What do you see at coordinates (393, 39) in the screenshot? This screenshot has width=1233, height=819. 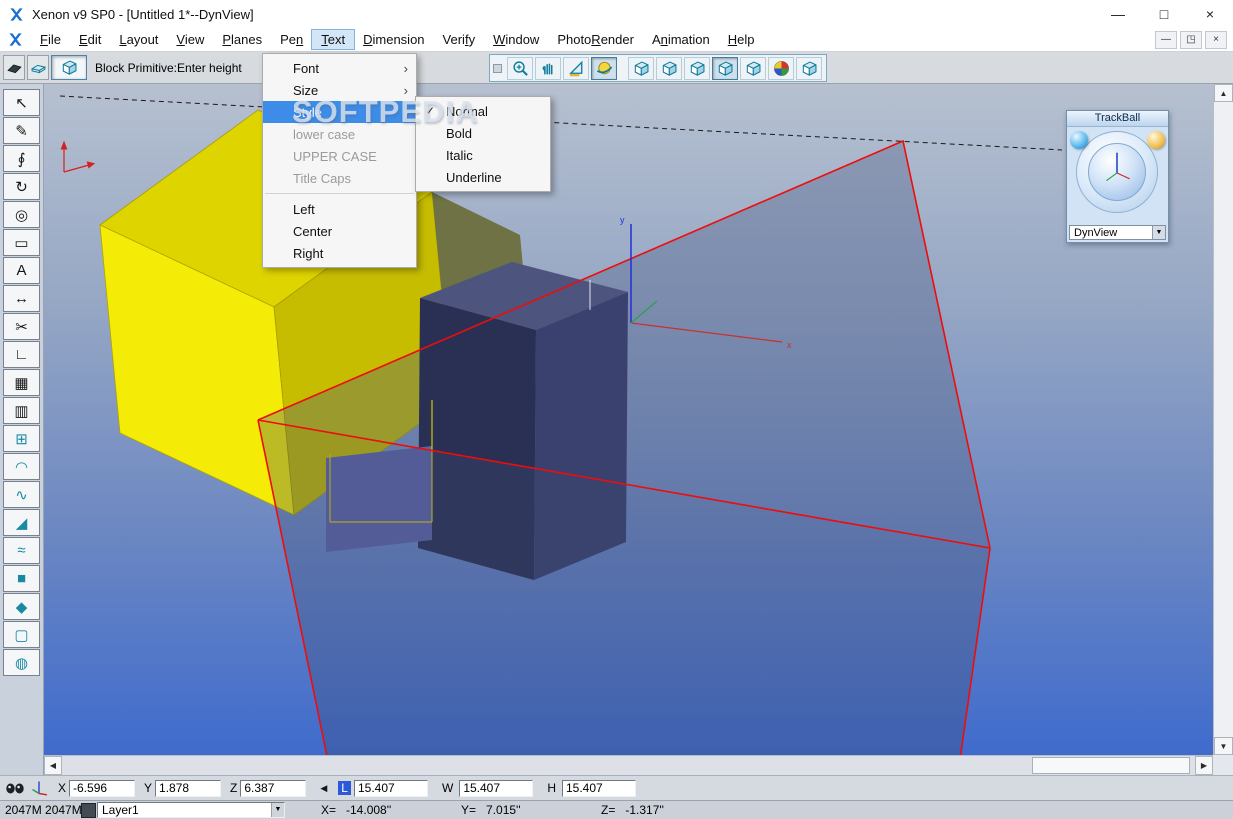 I see `menu-dimension: Dimension` at bounding box center [393, 39].